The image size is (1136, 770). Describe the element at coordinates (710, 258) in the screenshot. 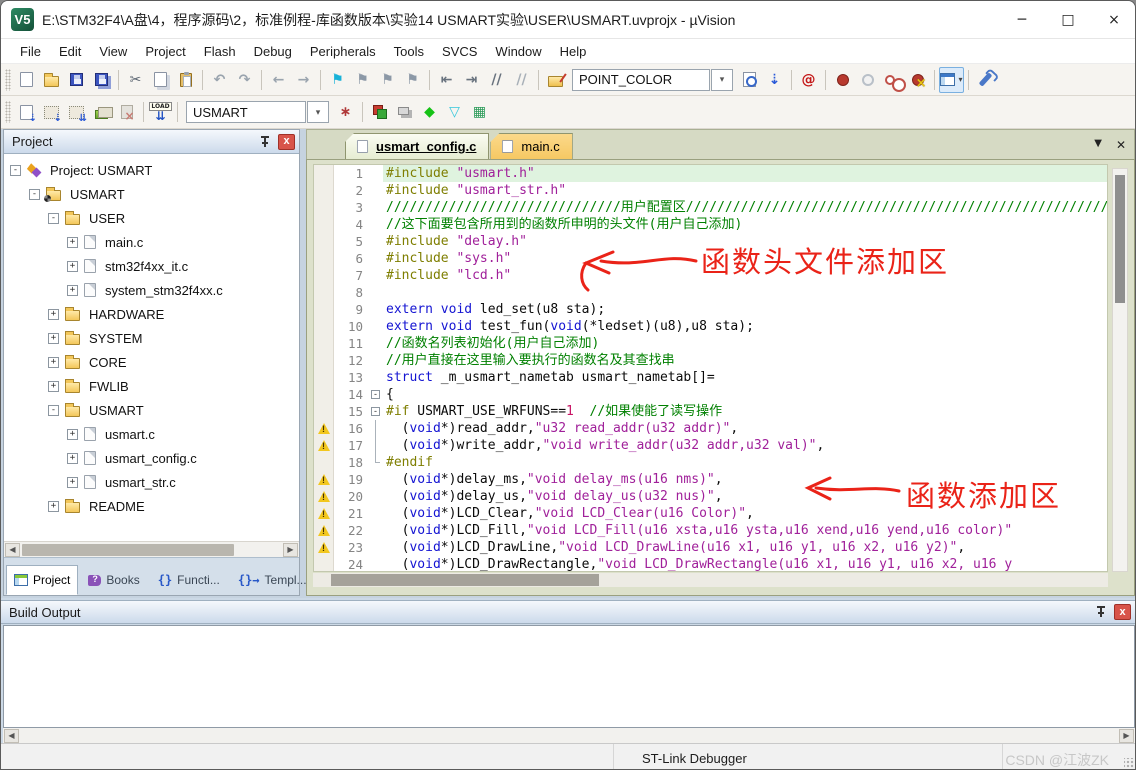

I see `code-line: 6 #include "sys.h"` at that location.